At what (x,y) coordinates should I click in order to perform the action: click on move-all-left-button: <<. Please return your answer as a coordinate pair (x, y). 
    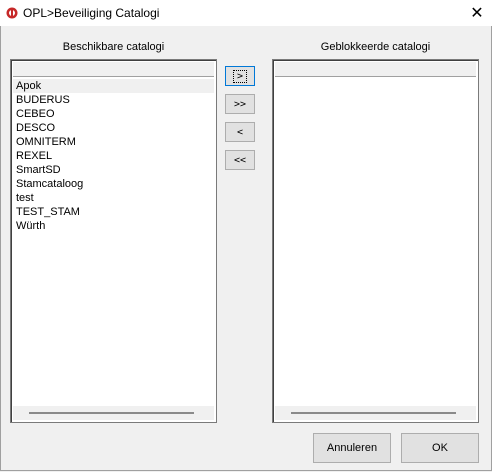
    Looking at the image, I should click on (240, 160).